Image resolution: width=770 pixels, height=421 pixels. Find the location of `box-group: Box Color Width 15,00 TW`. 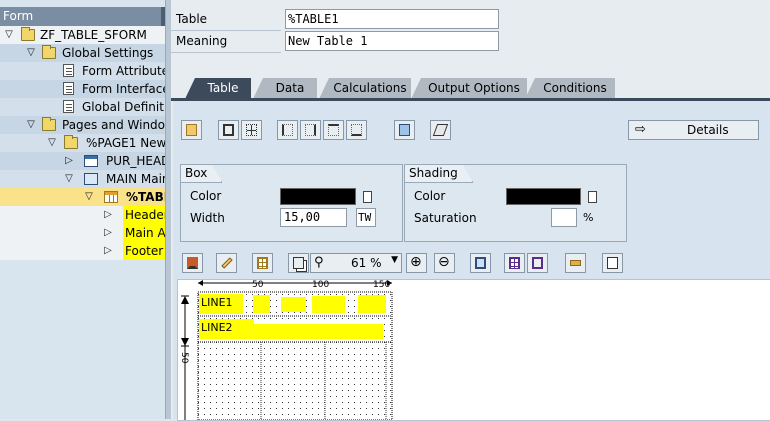

box-group: Box Color Width 15,00 TW is located at coordinates (291, 203).